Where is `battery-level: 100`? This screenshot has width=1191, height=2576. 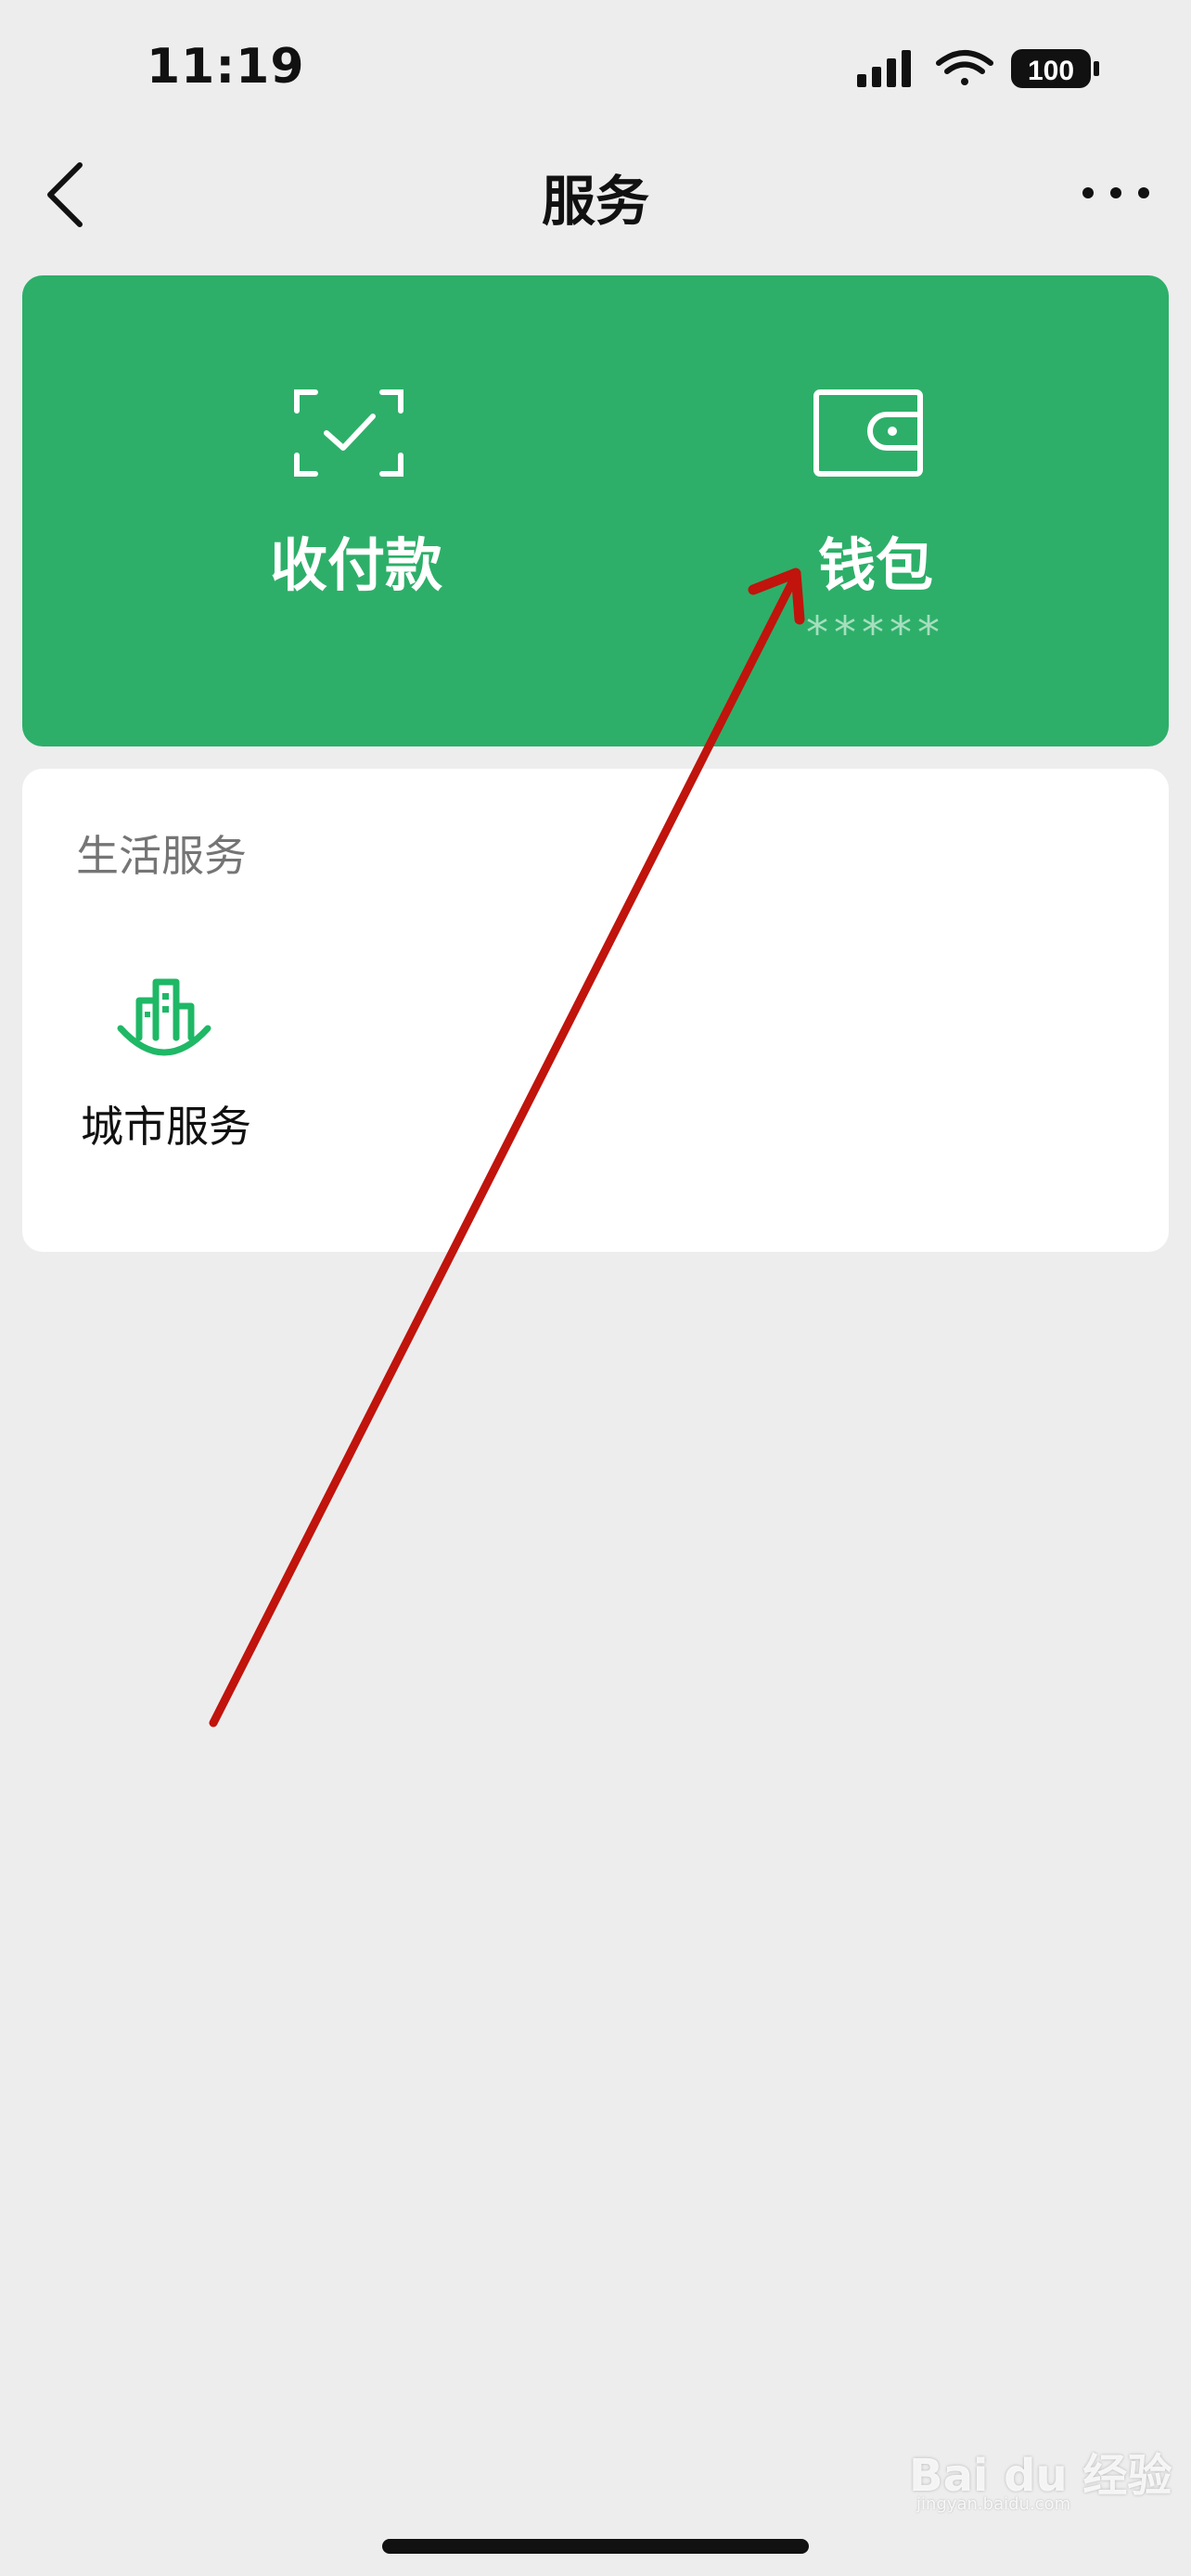 battery-level: 100 is located at coordinates (1051, 71).